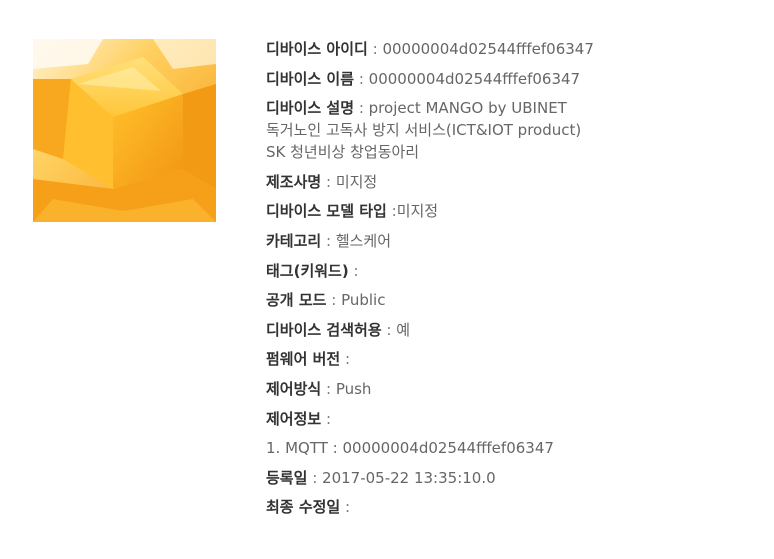 Image resolution: width=774 pixels, height=559 pixels. I want to click on search-allowed-row: 디바이스 검색허용 : 예, so click(516, 330).